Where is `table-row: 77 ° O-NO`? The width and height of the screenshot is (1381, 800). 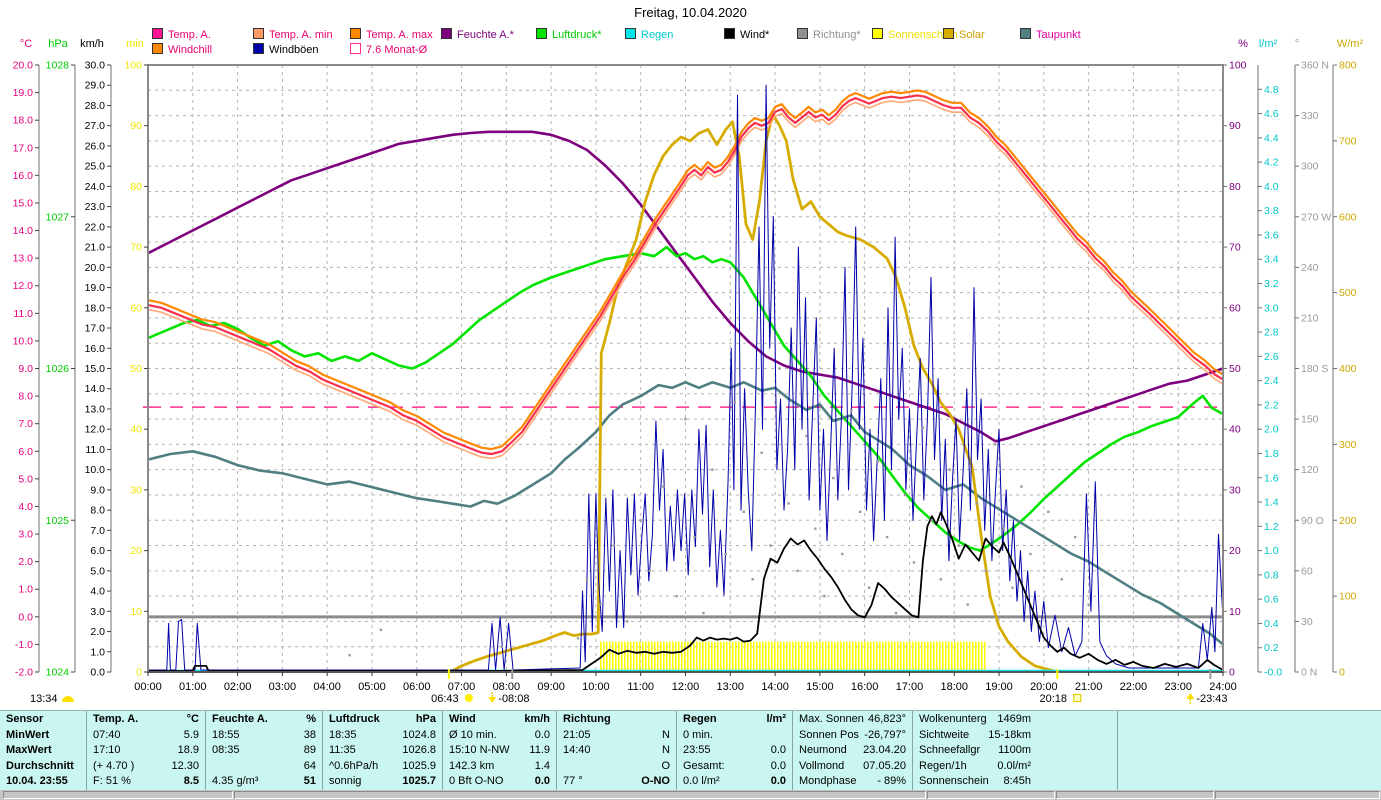 table-row: 77 ° O-NO is located at coordinates (616, 782).